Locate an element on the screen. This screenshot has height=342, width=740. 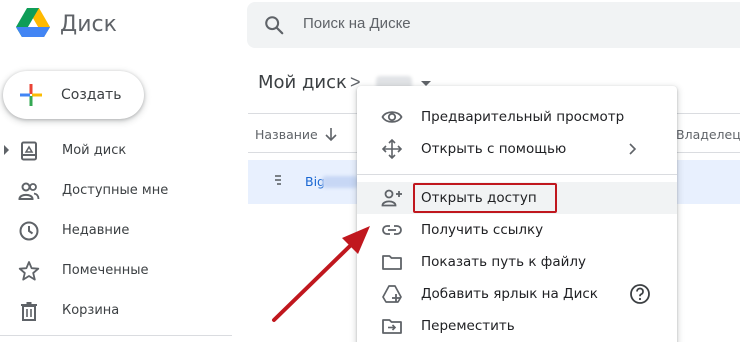
help-icon is located at coordinates (640, 294).